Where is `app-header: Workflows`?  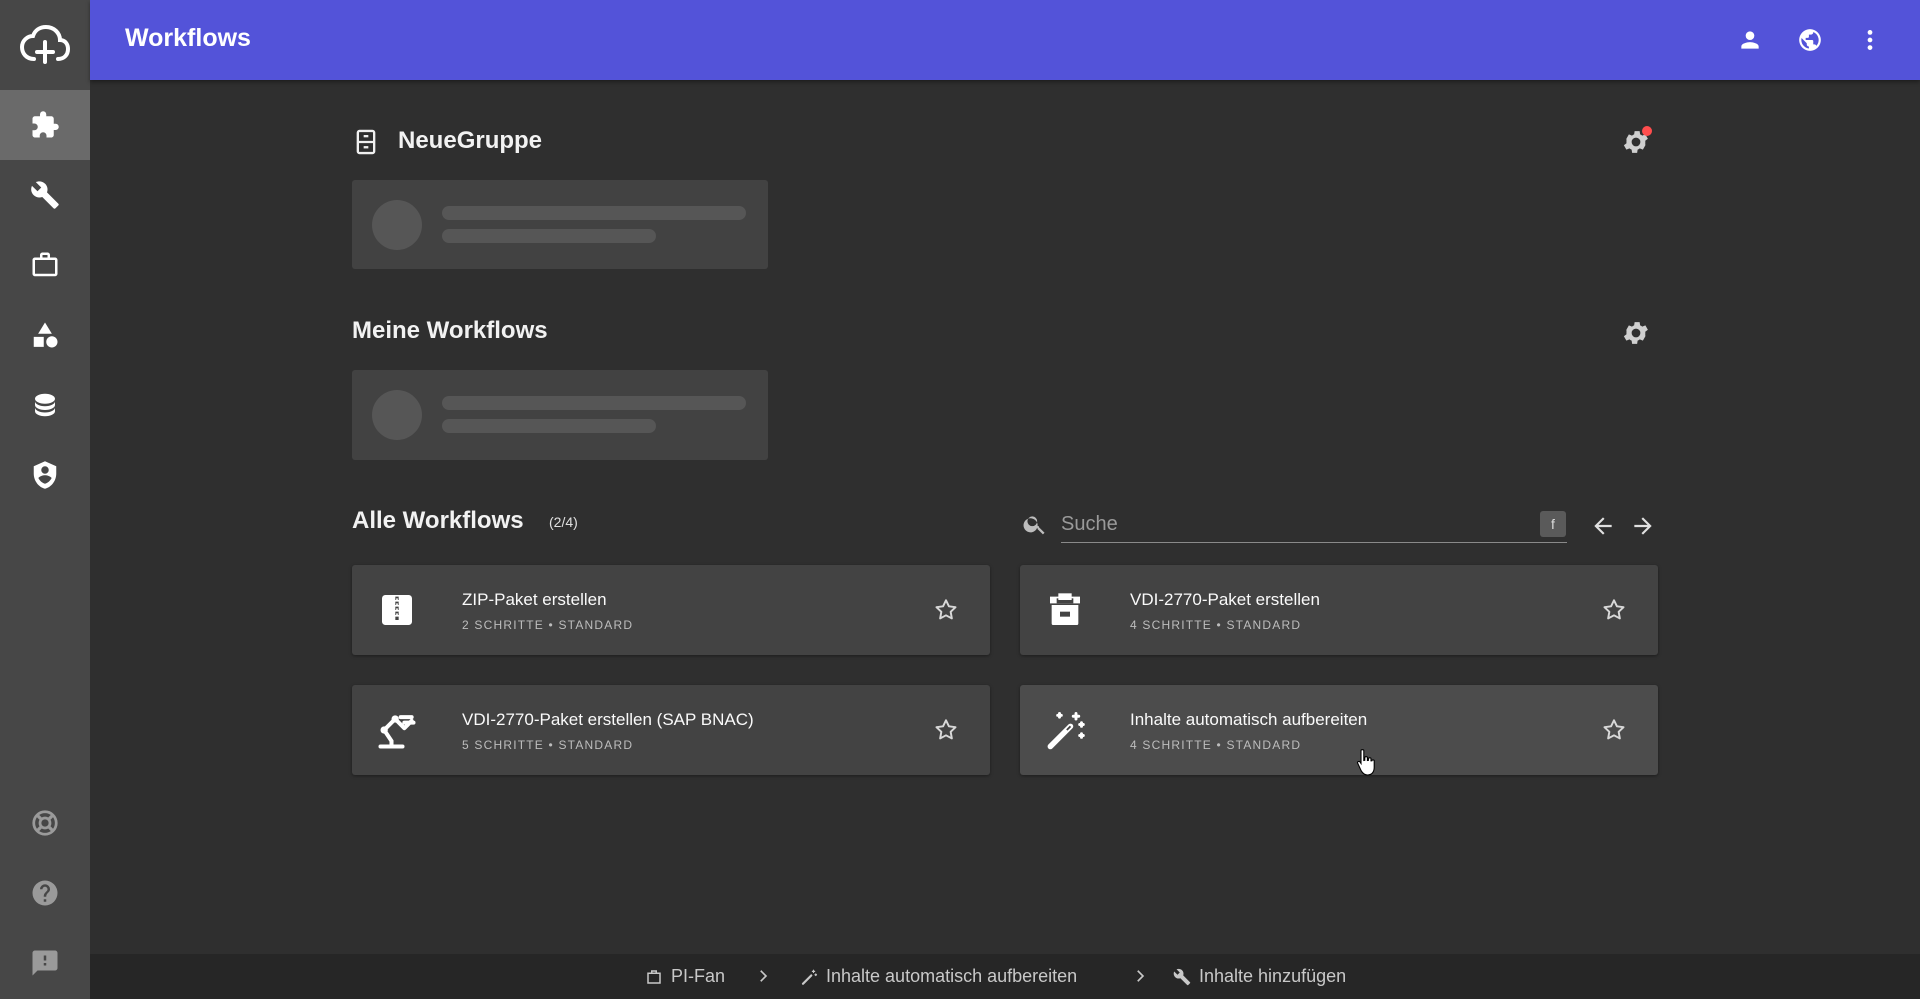 app-header: Workflows is located at coordinates (1005, 40).